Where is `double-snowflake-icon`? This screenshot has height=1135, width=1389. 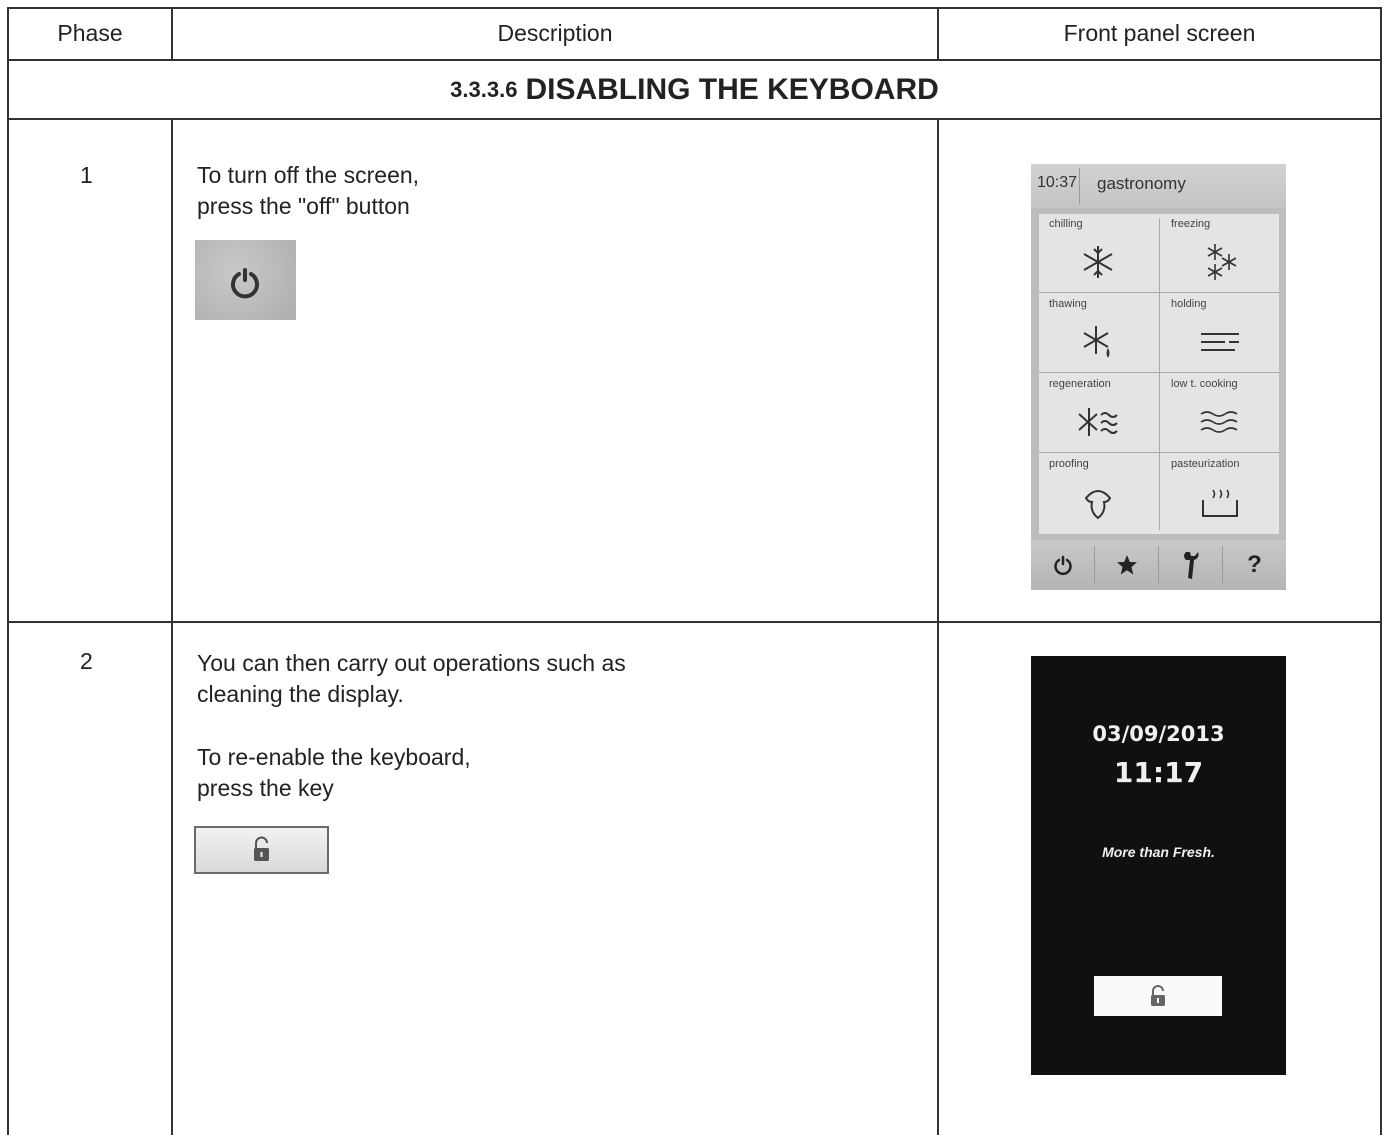 double-snowflake-icon is located at coordinates (1222, 262).